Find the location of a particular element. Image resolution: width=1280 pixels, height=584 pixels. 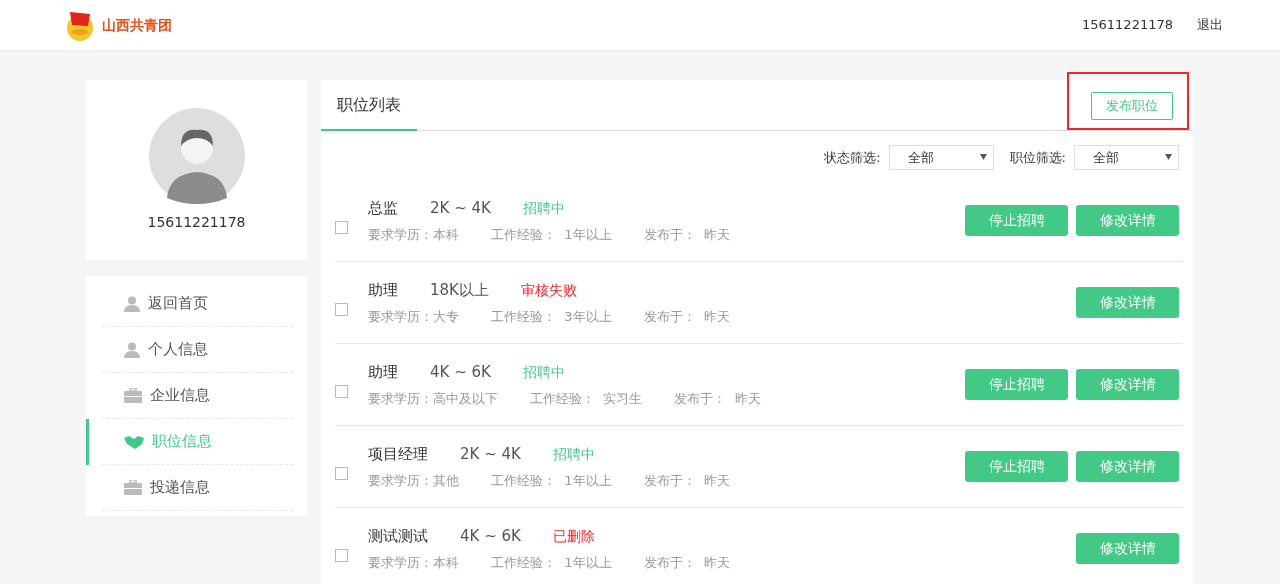

salary: 18K以上 is located at coordinates (459, 290).